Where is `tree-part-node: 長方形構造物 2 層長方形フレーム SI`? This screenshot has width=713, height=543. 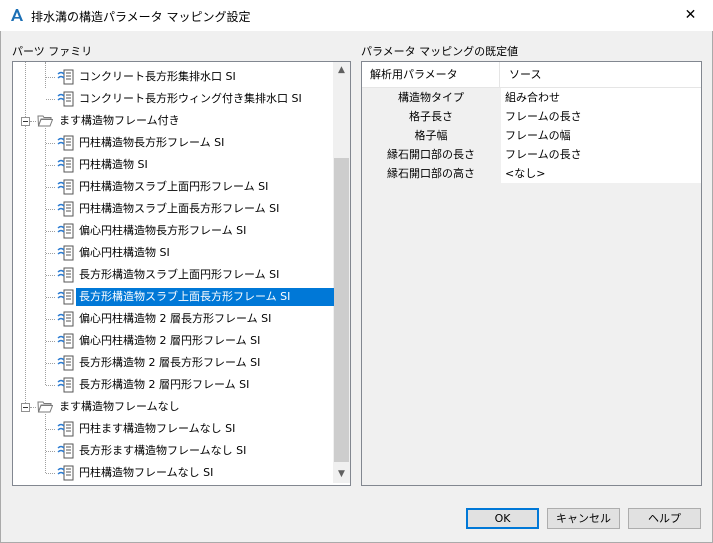
tree-part-node: 長方形構造物 2 層長方形フレーム SI is located at coordinates (173, 363).